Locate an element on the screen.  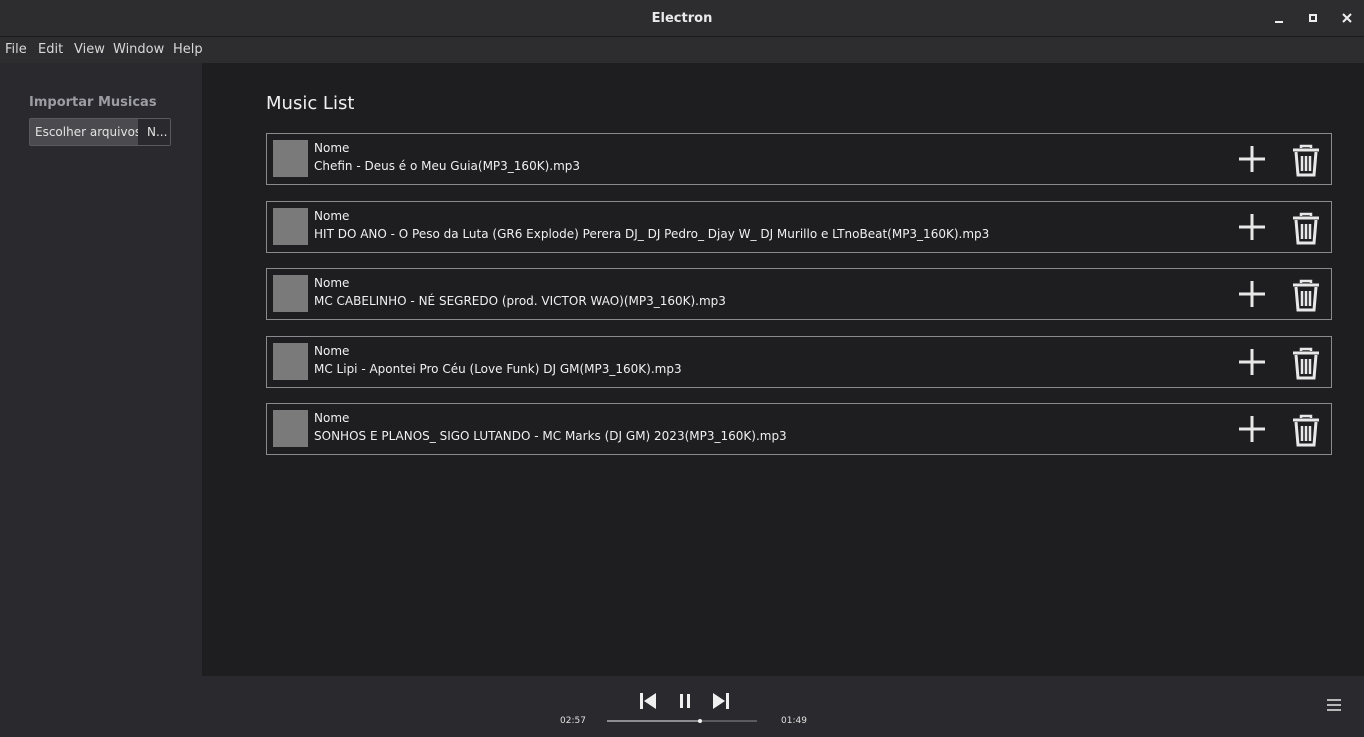
menu-file: File is located at coordinates (16, 49).